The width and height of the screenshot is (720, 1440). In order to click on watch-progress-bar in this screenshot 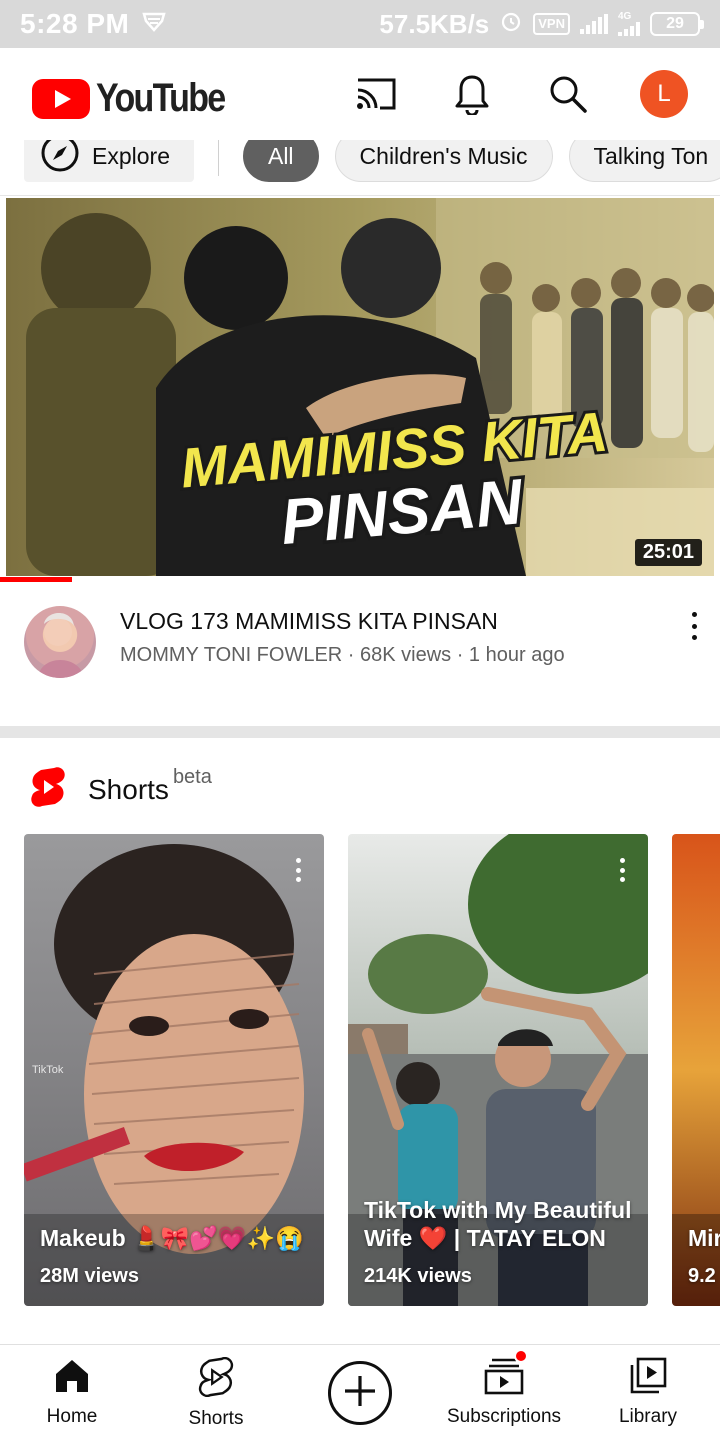, I will do `click(36, 579)`.